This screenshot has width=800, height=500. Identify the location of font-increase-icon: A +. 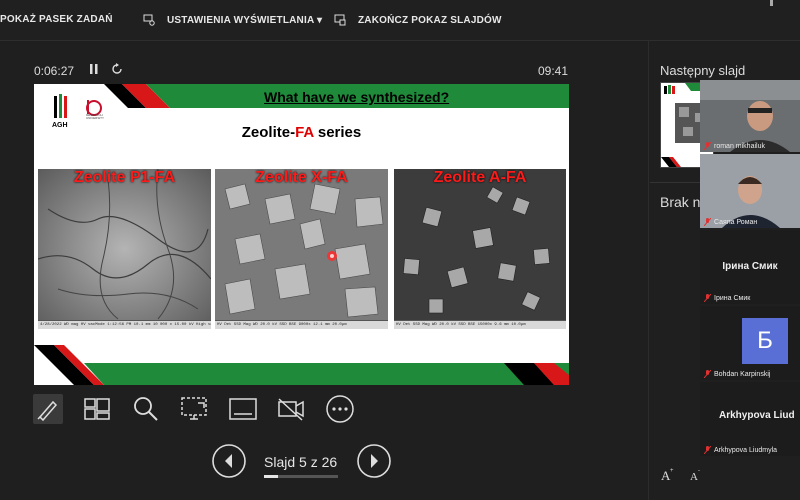
(667, 475).